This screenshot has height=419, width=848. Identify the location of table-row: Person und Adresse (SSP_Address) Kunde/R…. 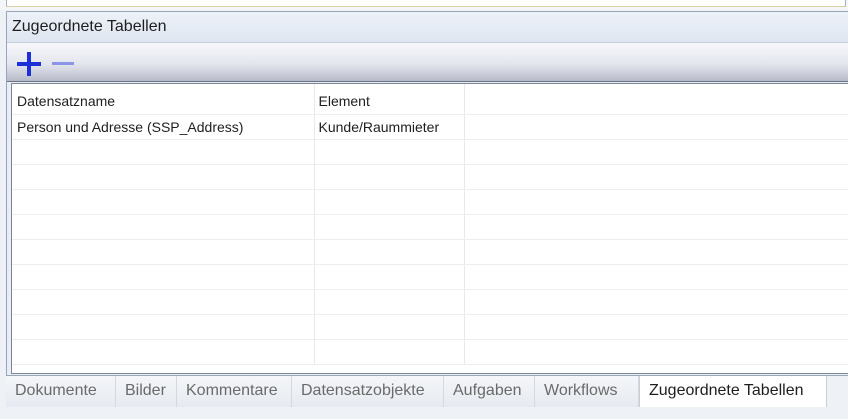
(430, 127).